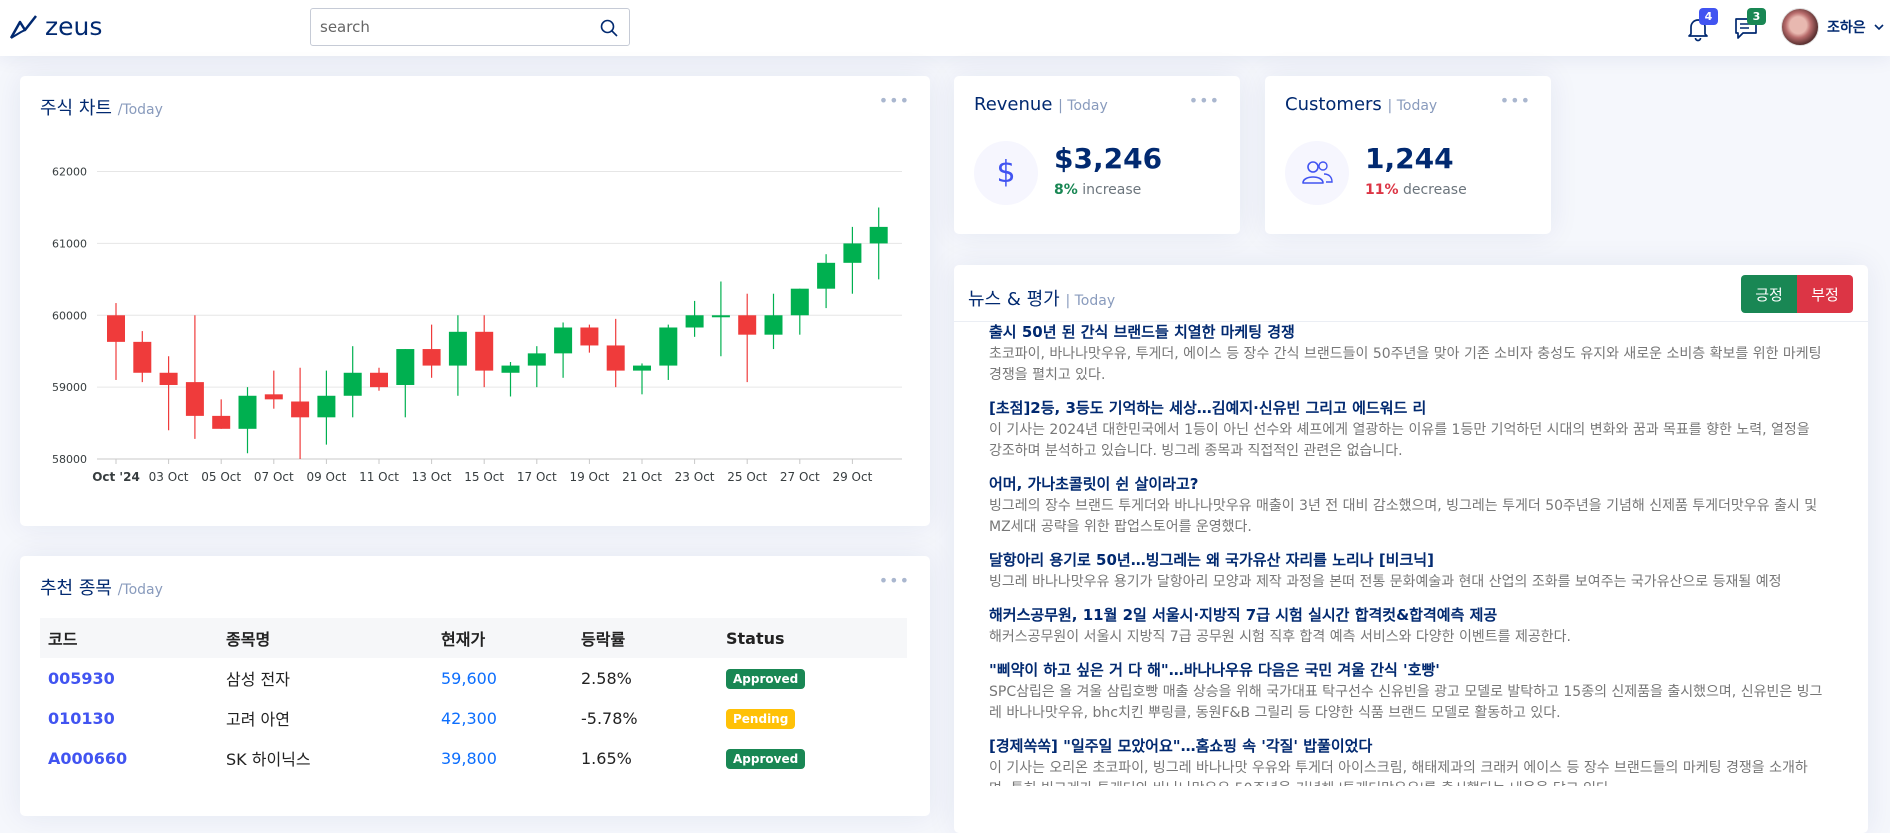  What do you see at coordinates (1382, 190) in the screenshot?
I see `customers-change-pct: 11%` at bounding box center [1382, 190].